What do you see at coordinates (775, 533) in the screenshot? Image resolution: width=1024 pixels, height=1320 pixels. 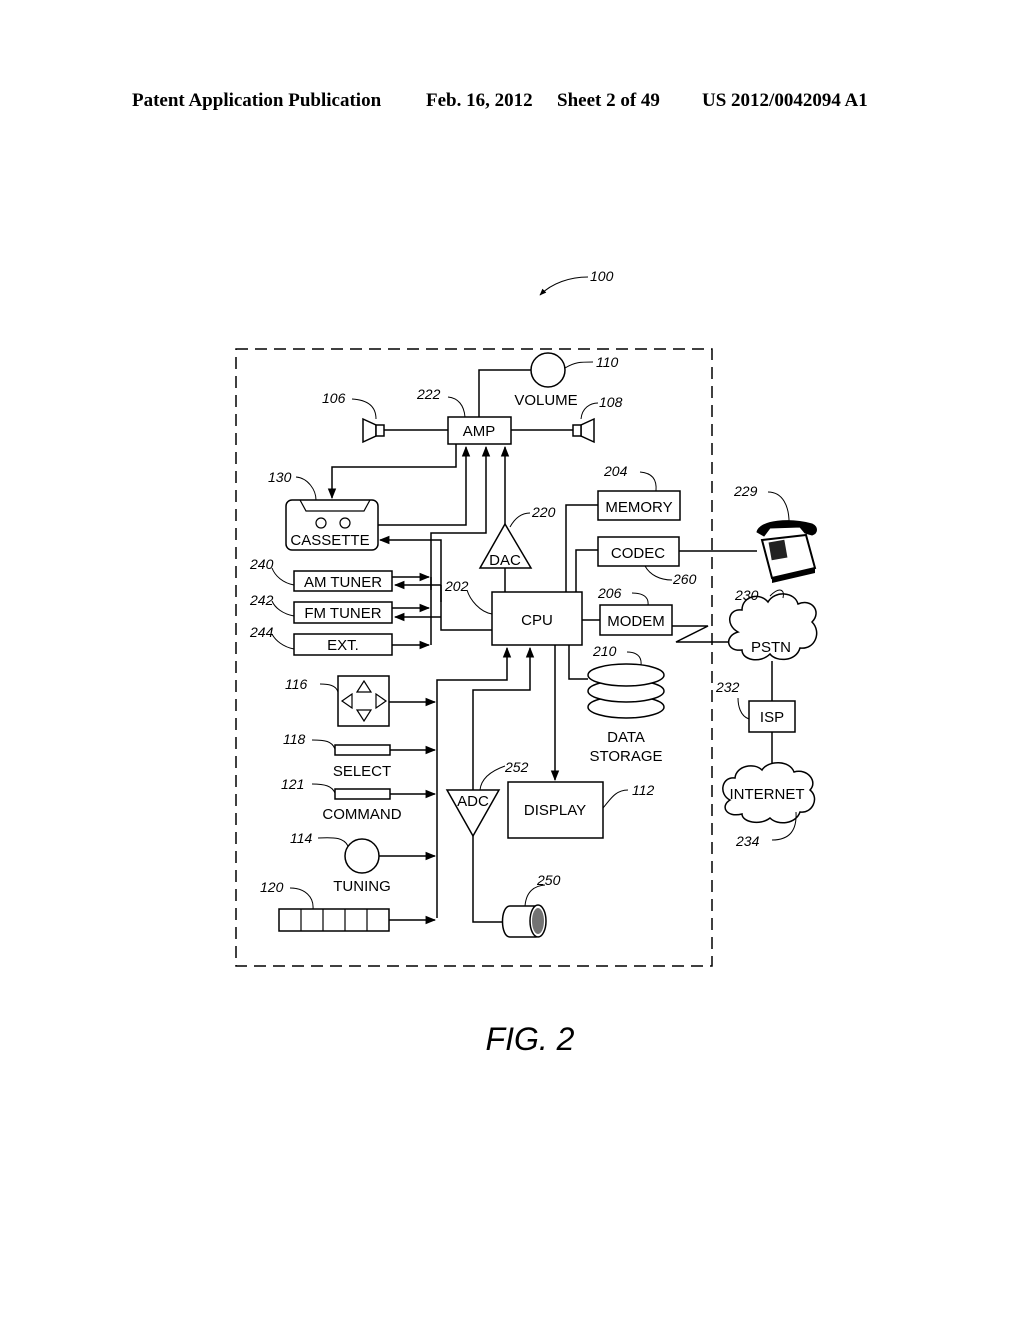 I see `telephone-icon: 229` at bounding box center [775, 533].